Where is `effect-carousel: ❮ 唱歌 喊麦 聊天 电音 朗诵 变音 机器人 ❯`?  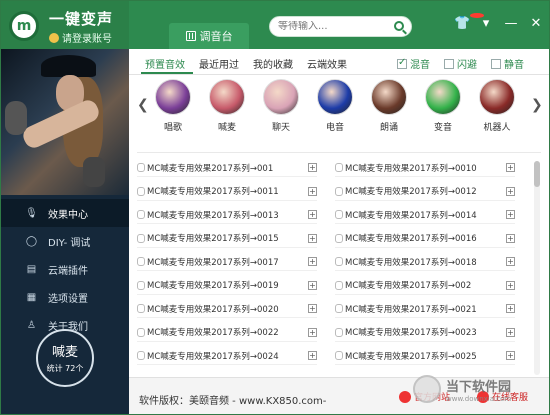
effect-carousel: ❮ 唱歌 喊麦 聊天 电音 朗诵 变音 机器人 ❯ is located at coordinates (339, 115).